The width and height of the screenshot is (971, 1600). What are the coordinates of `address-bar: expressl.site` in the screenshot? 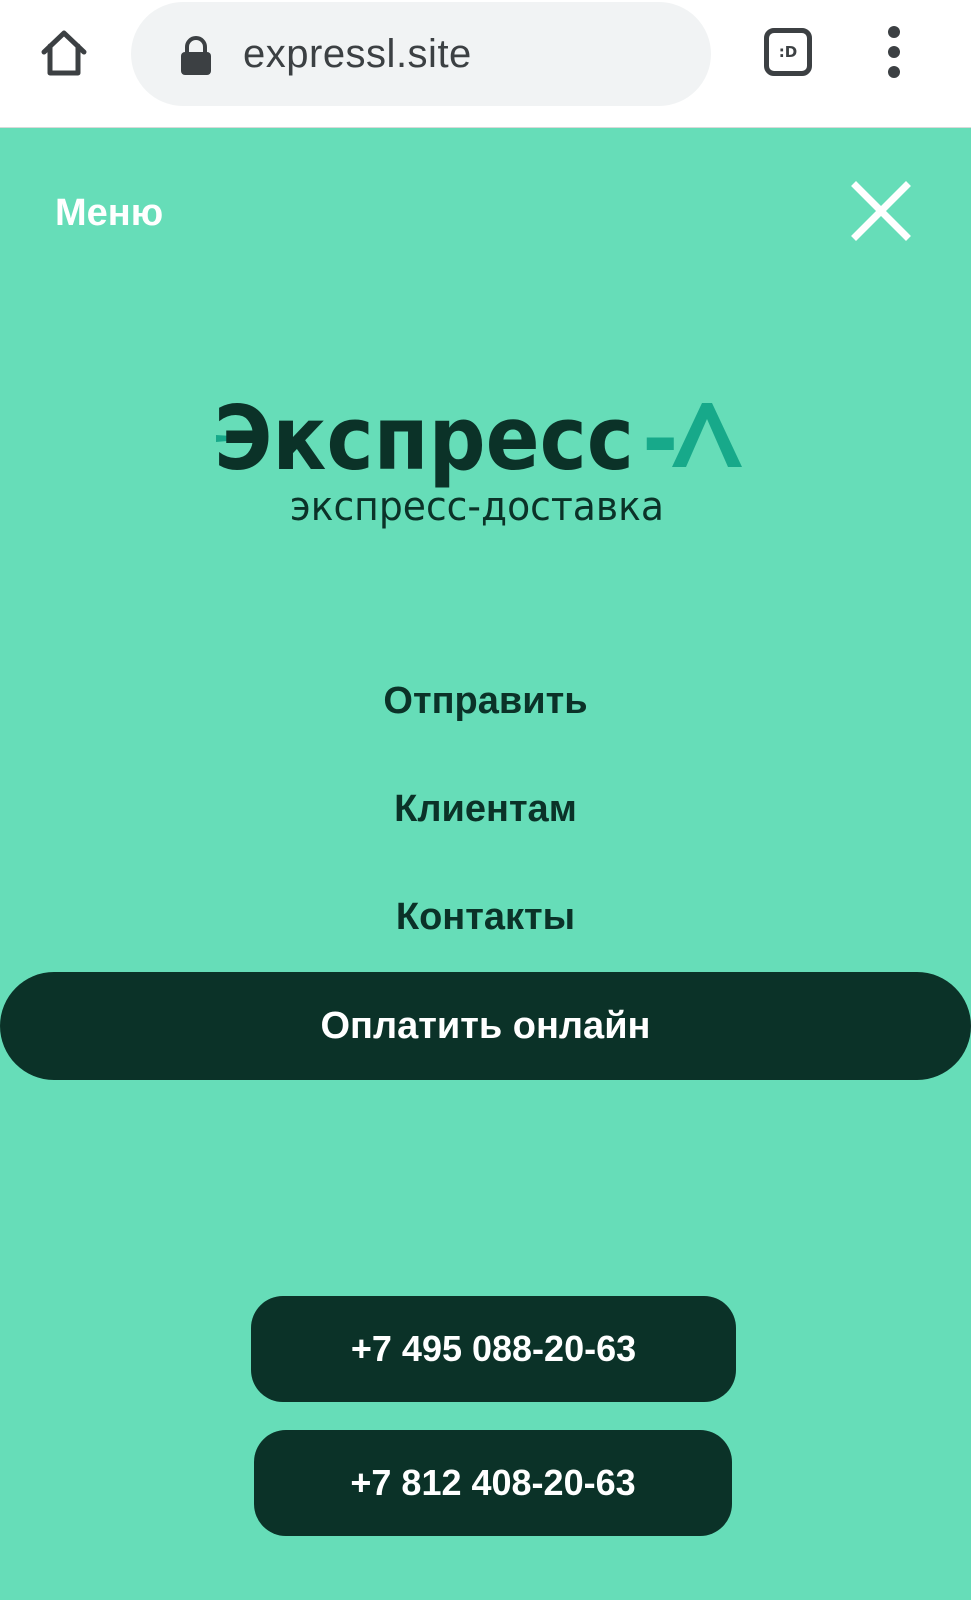 It's located at (421, 54).